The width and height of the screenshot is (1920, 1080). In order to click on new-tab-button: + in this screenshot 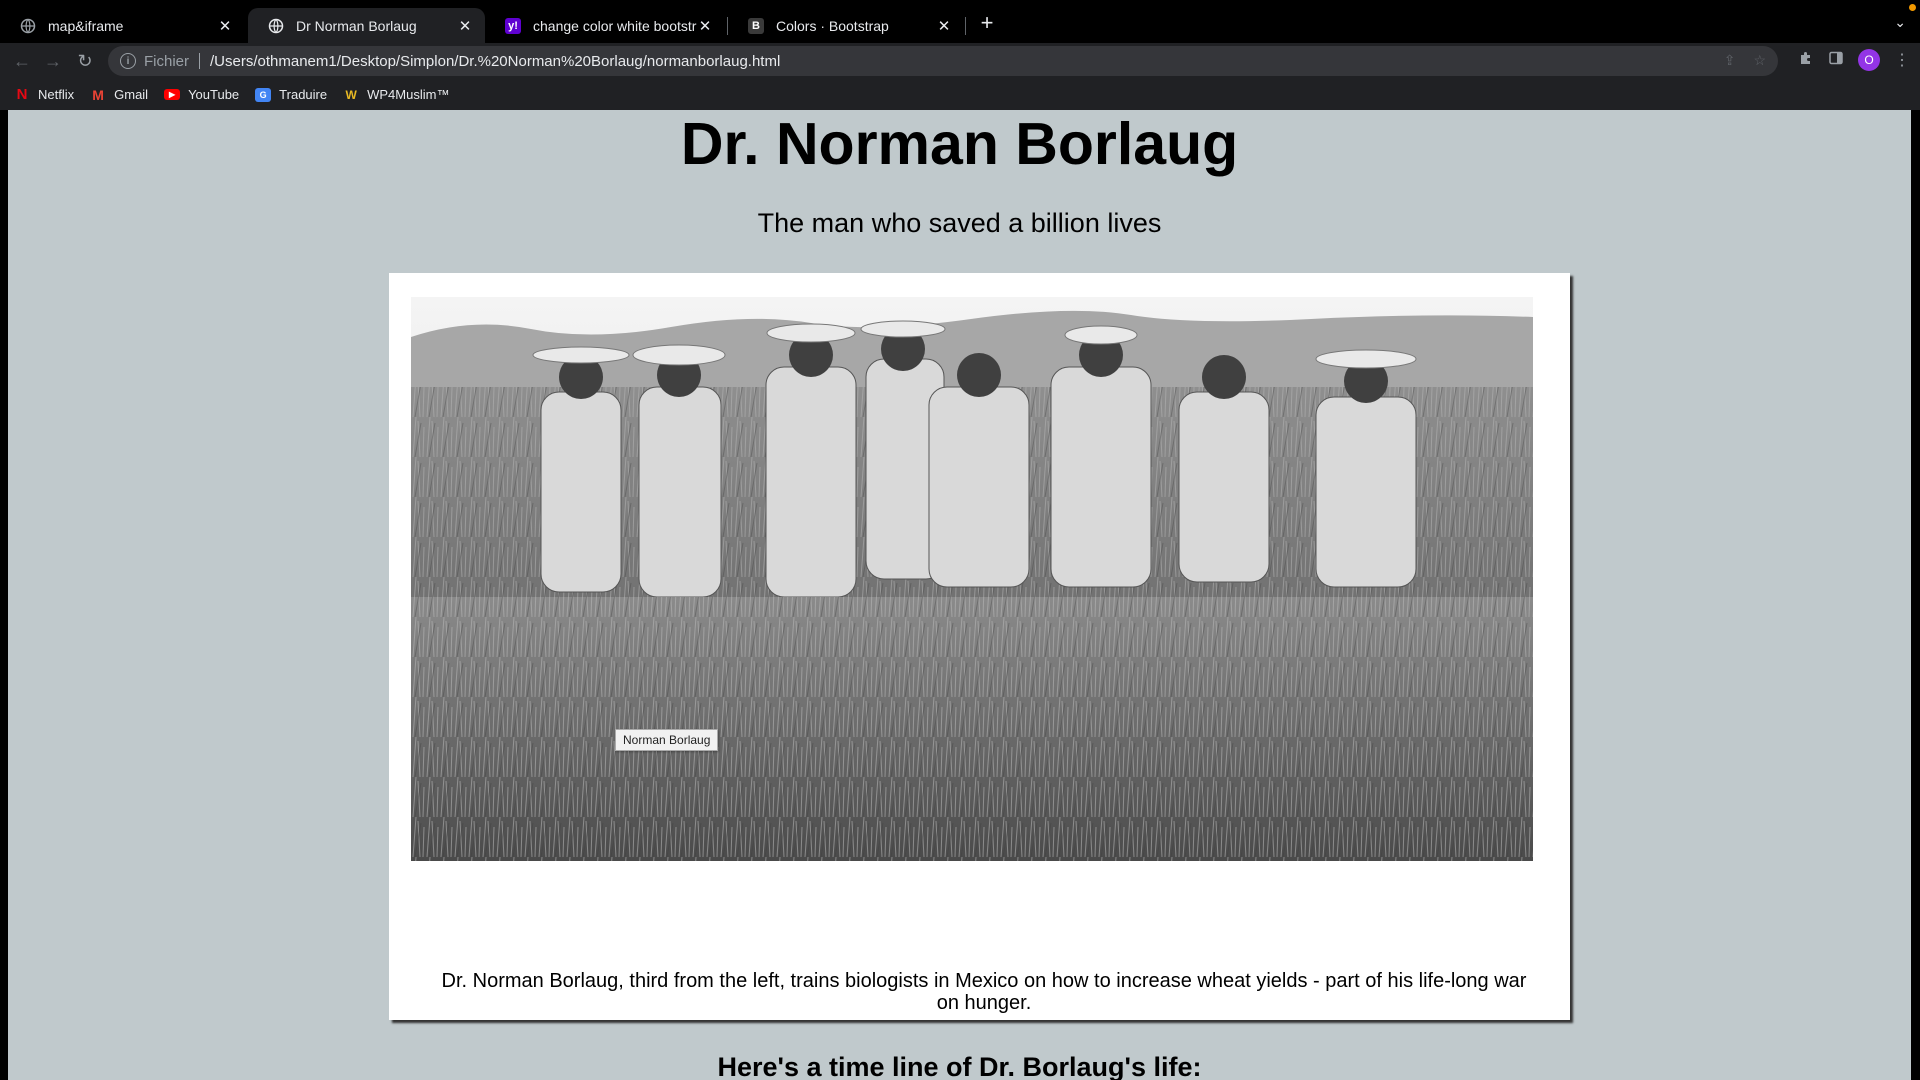, I will do `click(987, 24)`.